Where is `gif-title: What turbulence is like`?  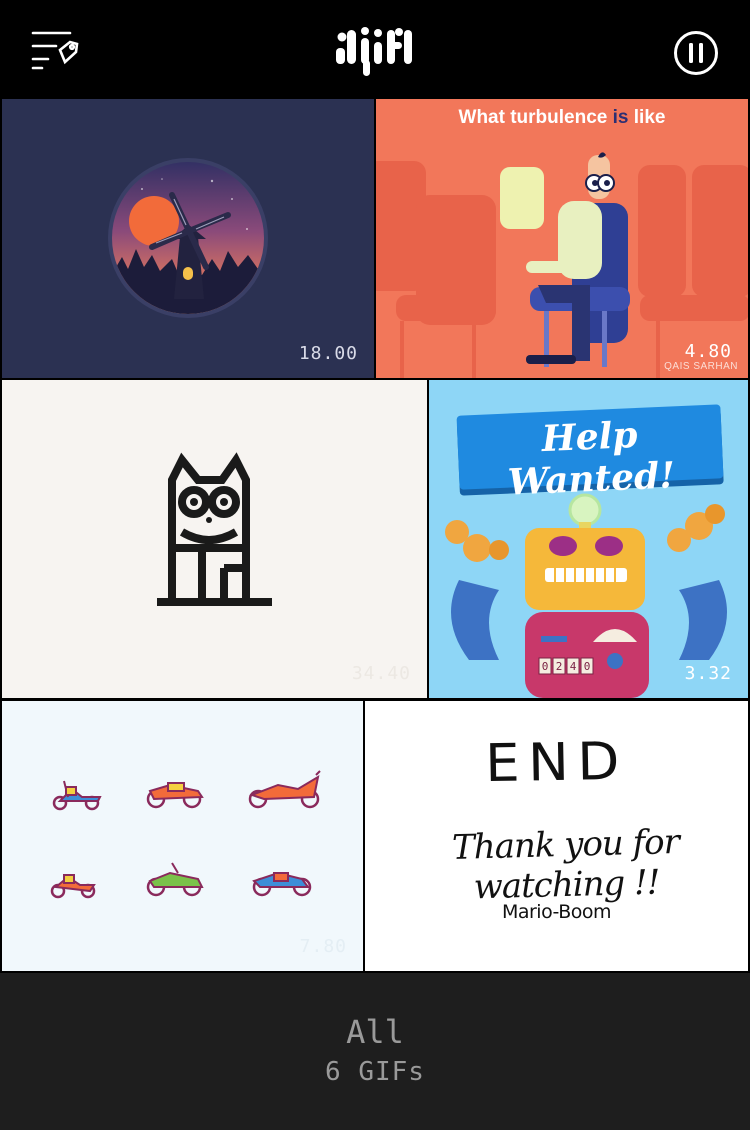
gif-title: What turbulence is like is located at coordinates (562, 118).